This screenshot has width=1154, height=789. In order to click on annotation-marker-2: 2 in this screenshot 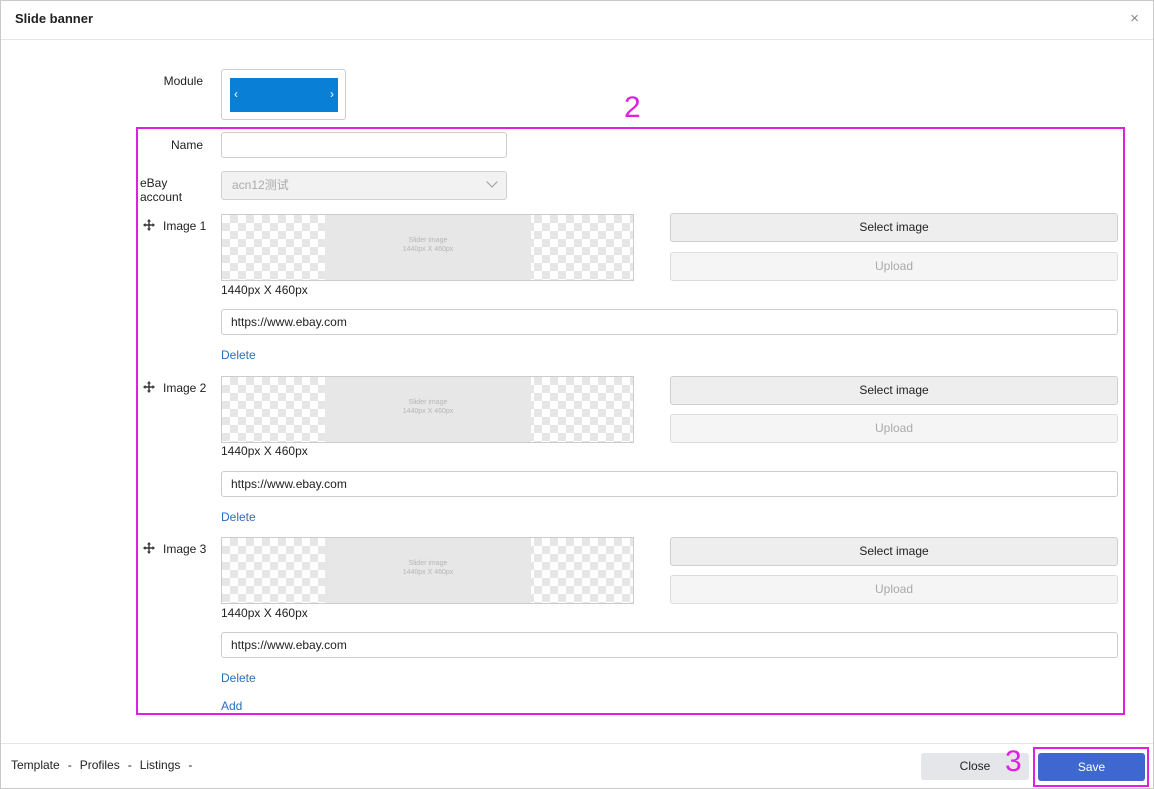, I will do `click(632, 107)`.